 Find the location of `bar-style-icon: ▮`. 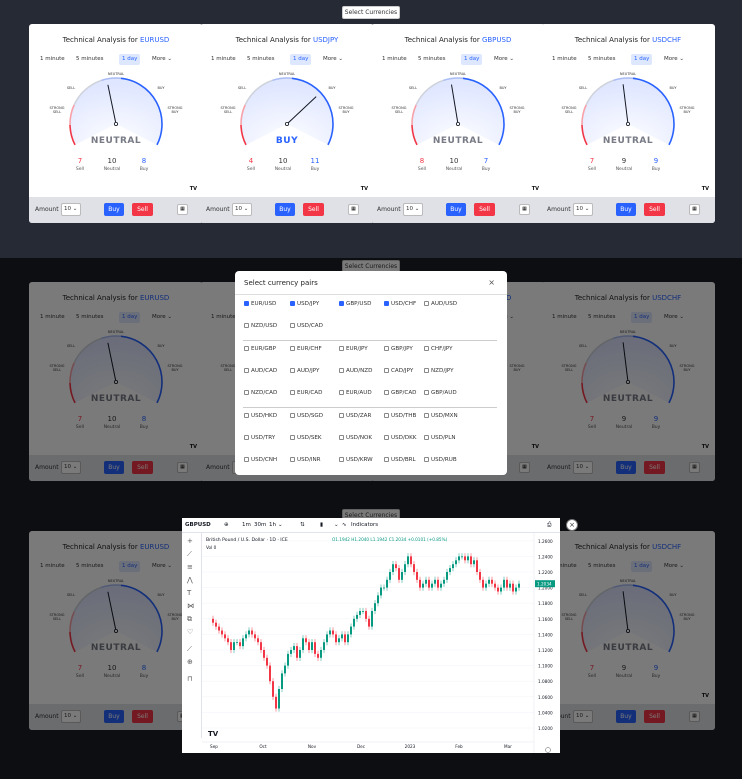

bar-style-icon: ▮ is located at coordinates (321, 525).